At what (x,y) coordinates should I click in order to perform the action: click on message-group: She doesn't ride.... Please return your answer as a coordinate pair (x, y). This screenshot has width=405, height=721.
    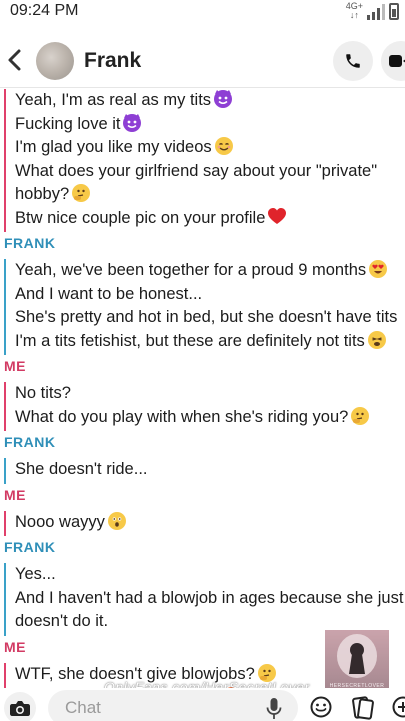
    Looking at the image, I should click on (204, 471).